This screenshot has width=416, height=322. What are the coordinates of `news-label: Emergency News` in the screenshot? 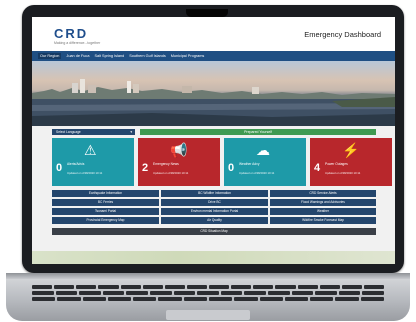 It's located at (166, 164).